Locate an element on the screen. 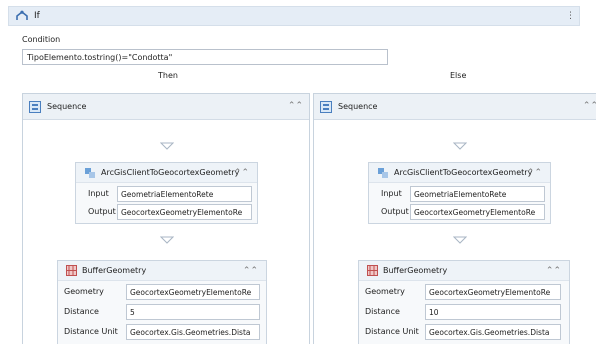  condition-input: TipoElemento.tostring()="Condotta" is located at coordinates (205, 57).